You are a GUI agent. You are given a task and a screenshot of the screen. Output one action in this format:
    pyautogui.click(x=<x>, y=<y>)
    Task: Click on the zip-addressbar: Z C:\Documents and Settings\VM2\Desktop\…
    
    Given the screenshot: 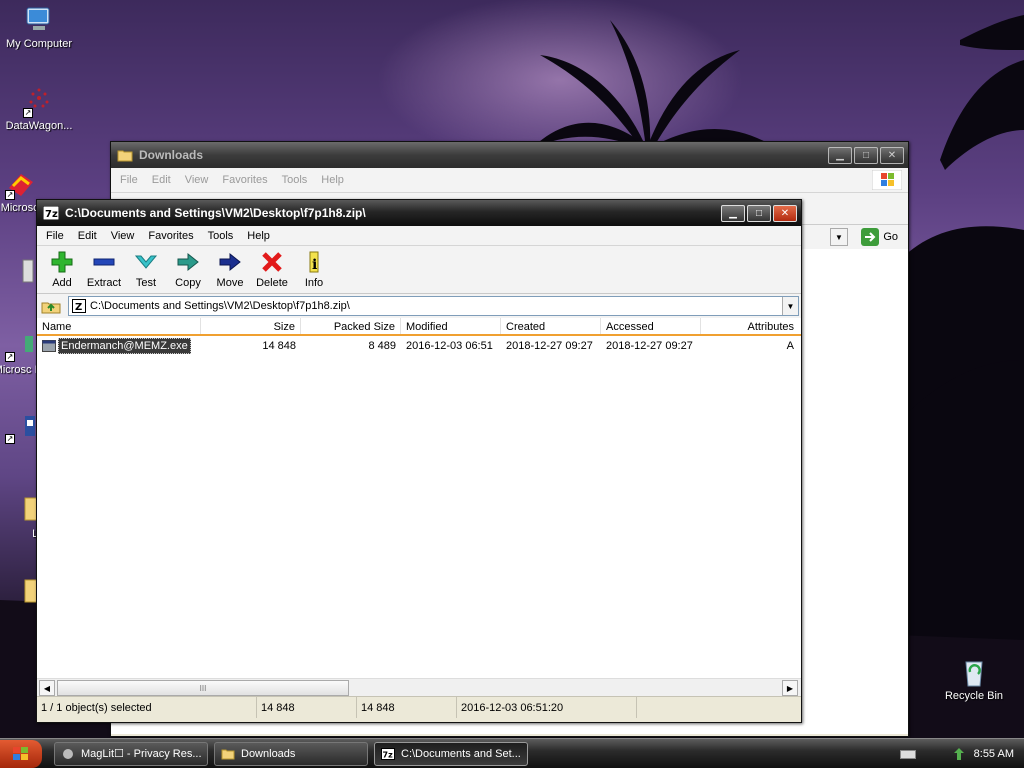 What is the action you would take?
    pyautogui.click(x=419, y=306)
    